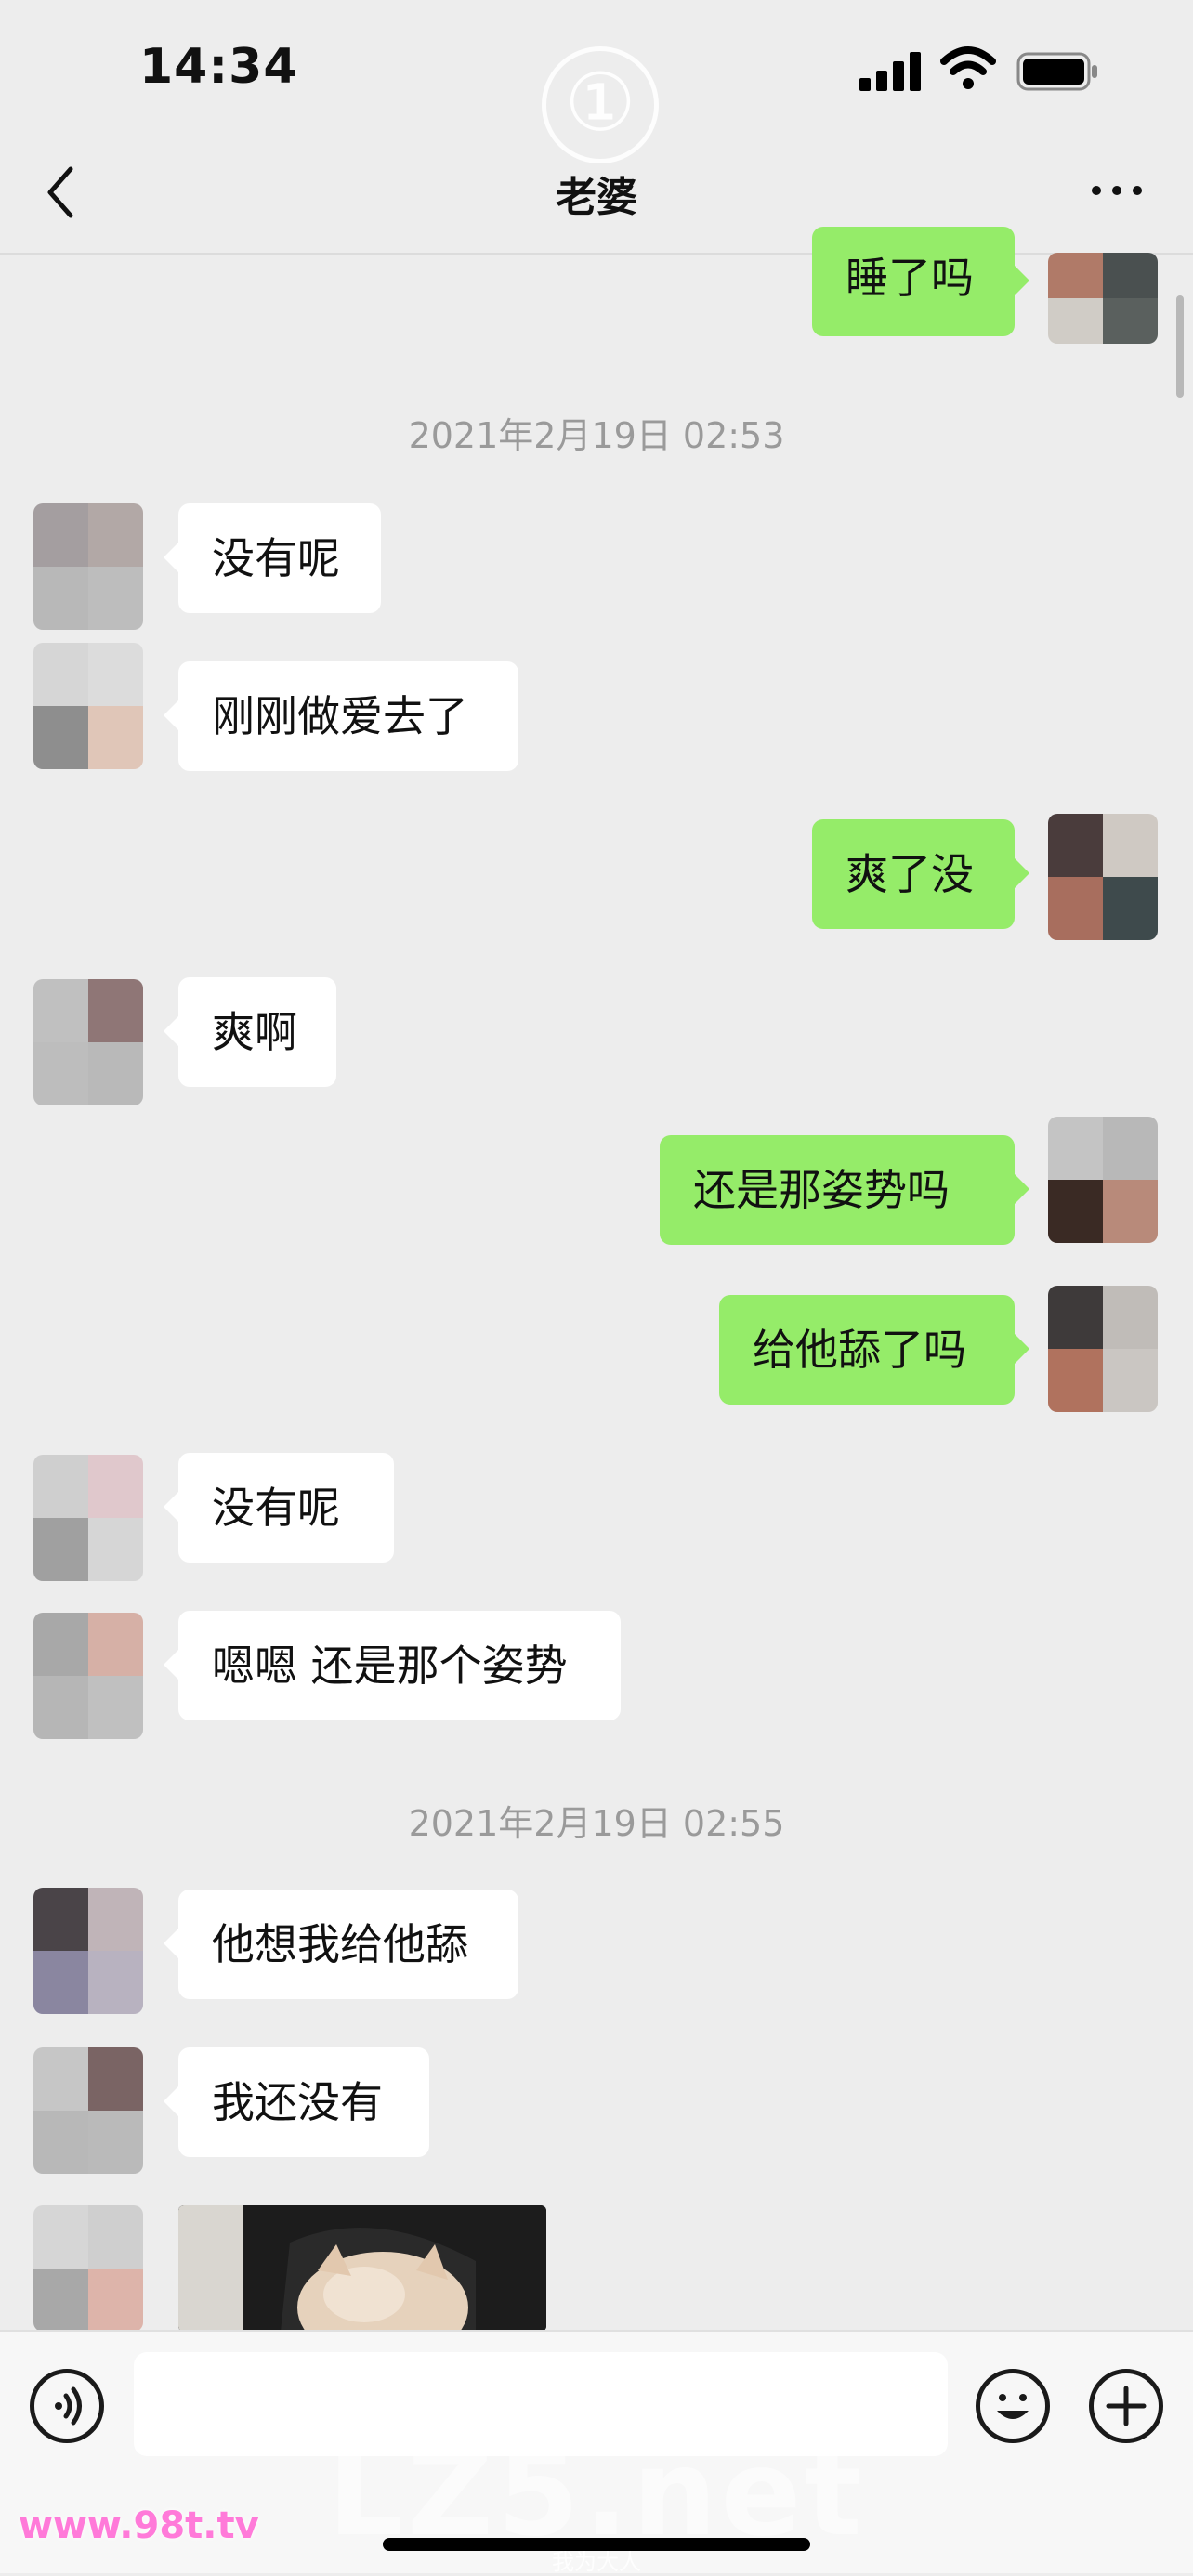  Describe the element at coordinates (920, 281) in the screenshot. I see `message-bubble-outgoing: 睡了吗` at that location.